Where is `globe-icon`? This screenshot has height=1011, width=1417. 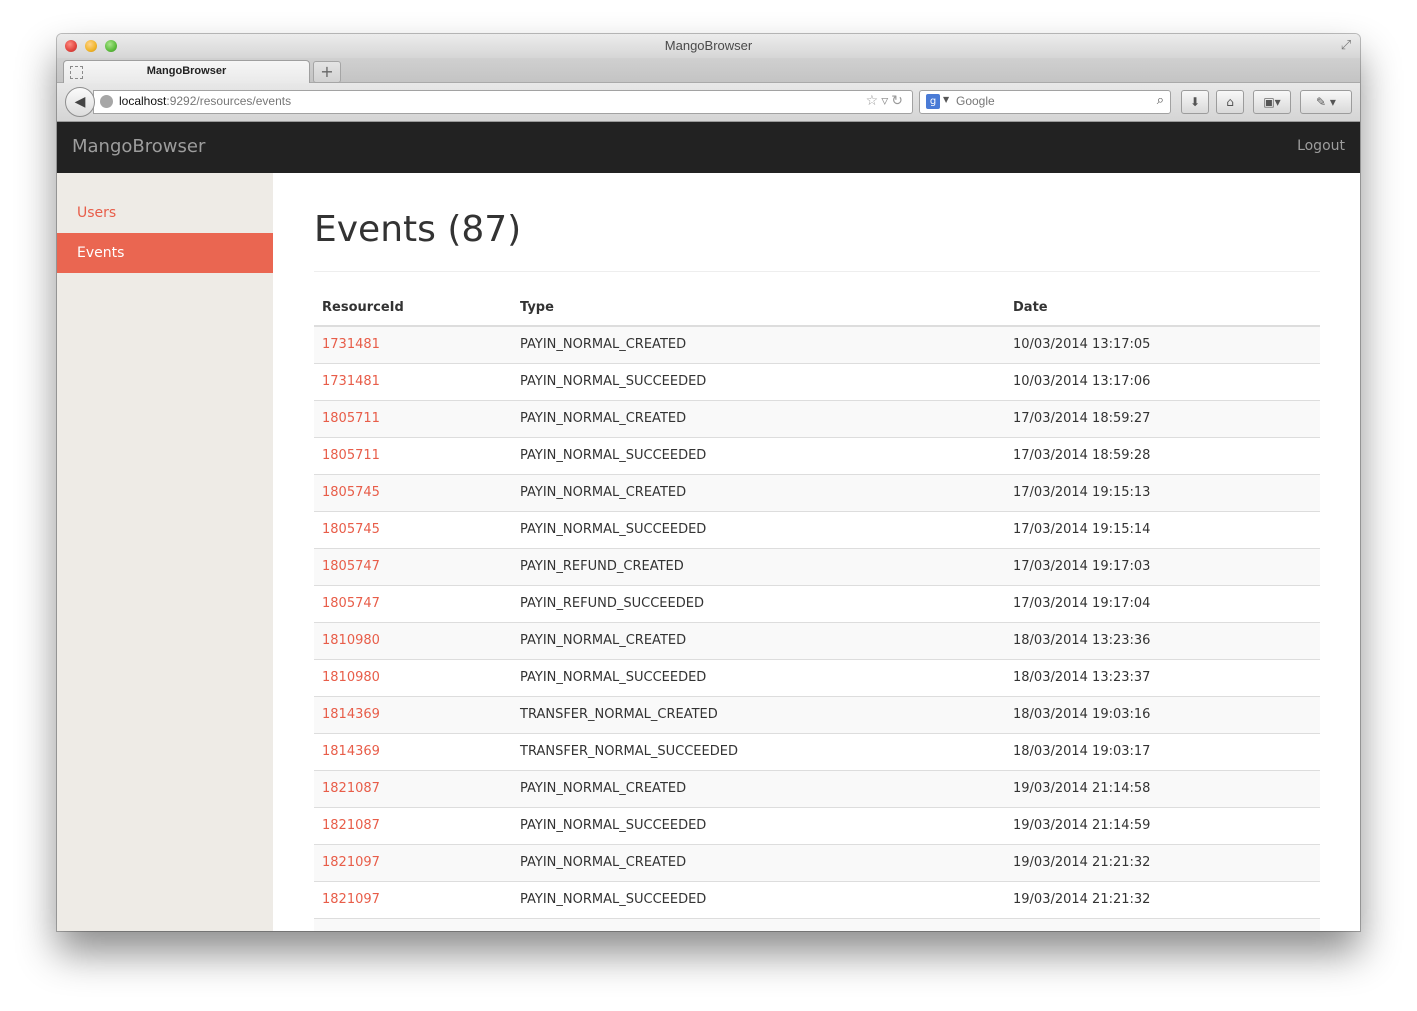 globe-icon is located at coordinates (106, 101).